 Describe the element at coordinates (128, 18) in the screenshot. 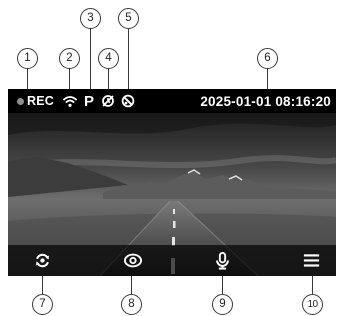

I see `callout-5: 5` at that location.